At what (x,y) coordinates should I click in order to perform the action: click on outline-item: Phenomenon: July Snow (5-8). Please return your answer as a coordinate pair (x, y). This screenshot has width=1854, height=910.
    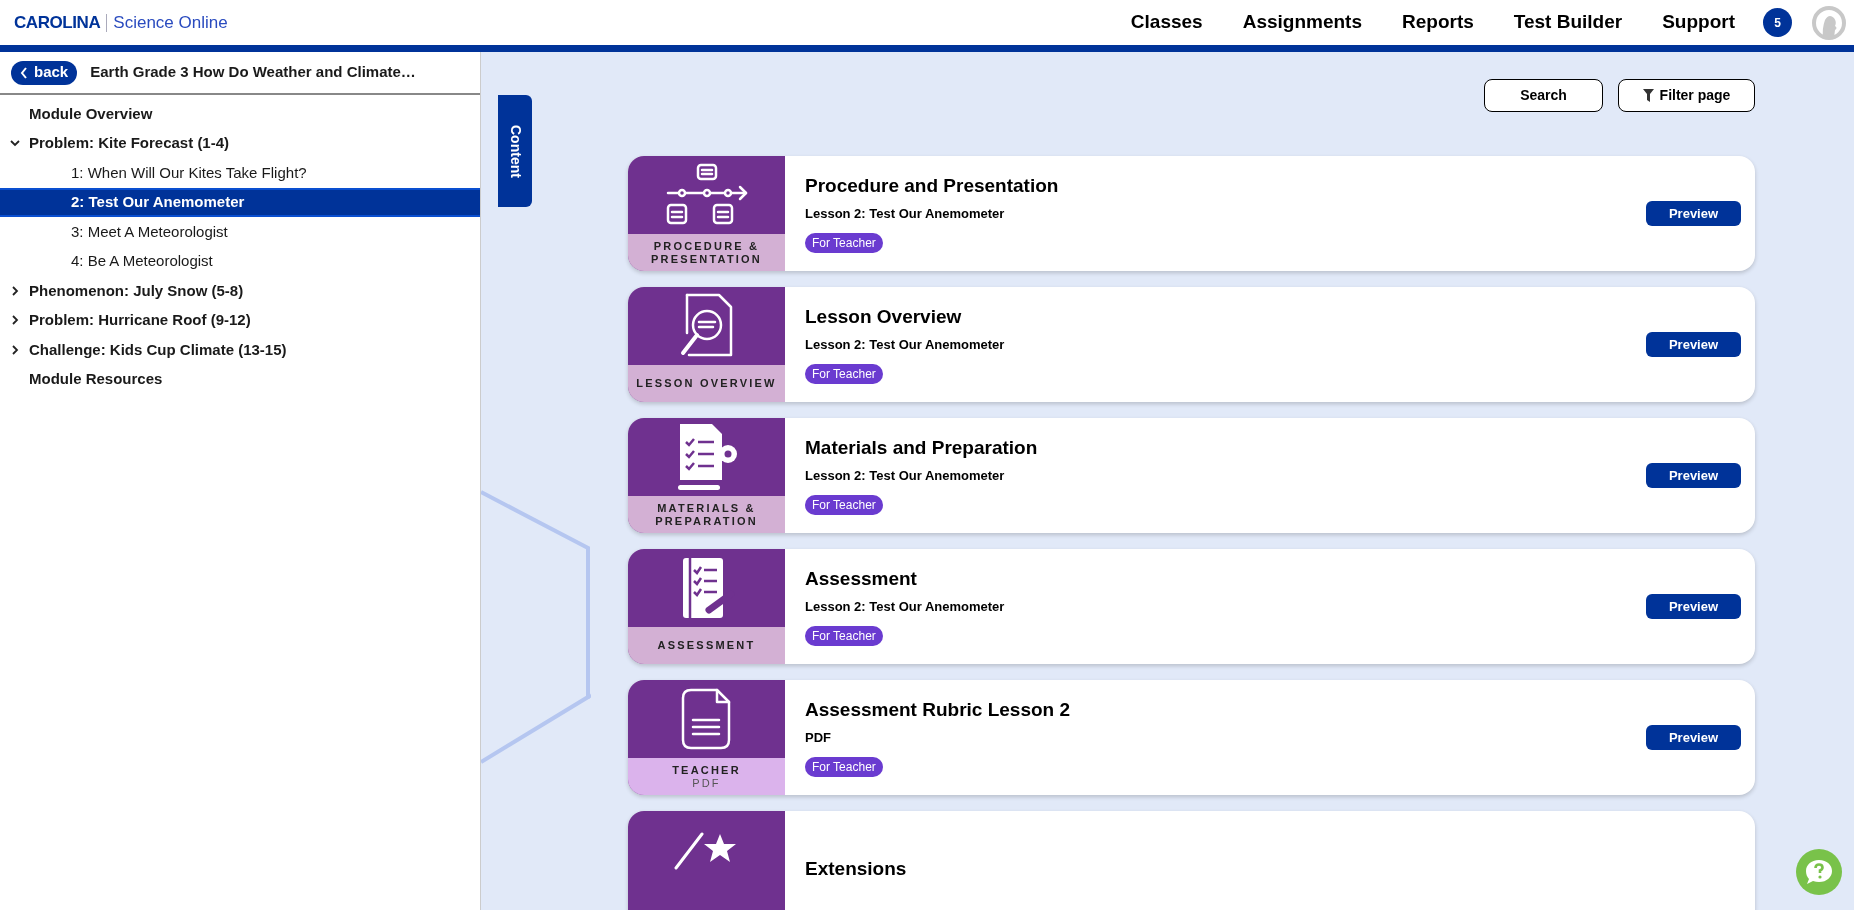
    Looking at the image, I should click on (240, 291).